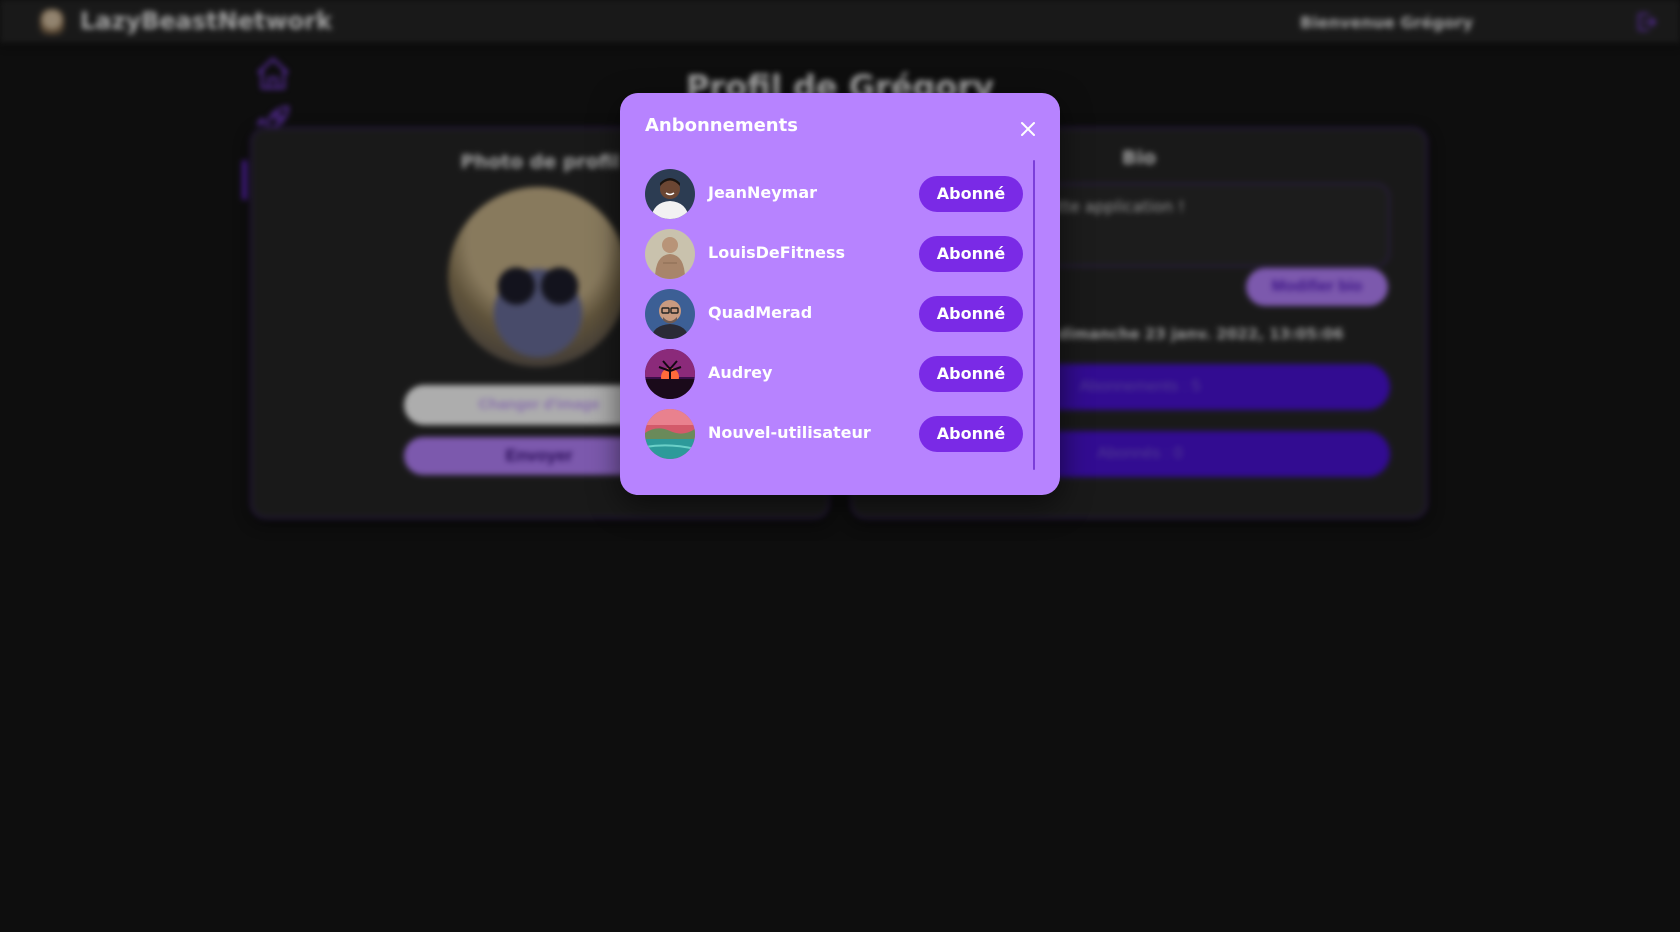 This screenshot has width=1680, height=932. I want to click on modal-scrollbar, so click(1034, 315).